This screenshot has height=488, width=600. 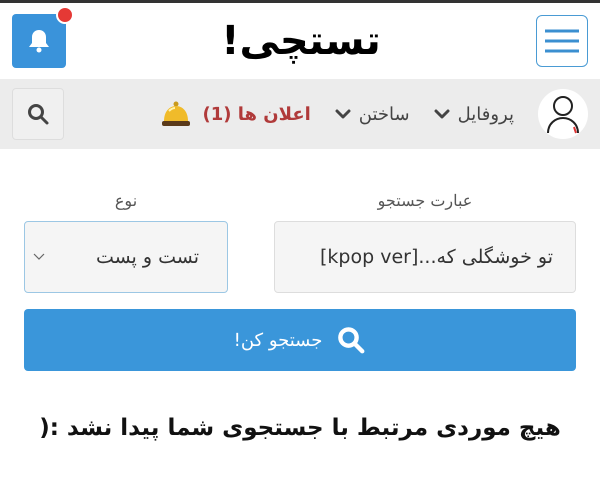 What do you see at coordinates (425, 257) in the screenshot?
I see `search-query-field: تو خوشگلی که...[kpop ver]` at bounding box center [425, 257].